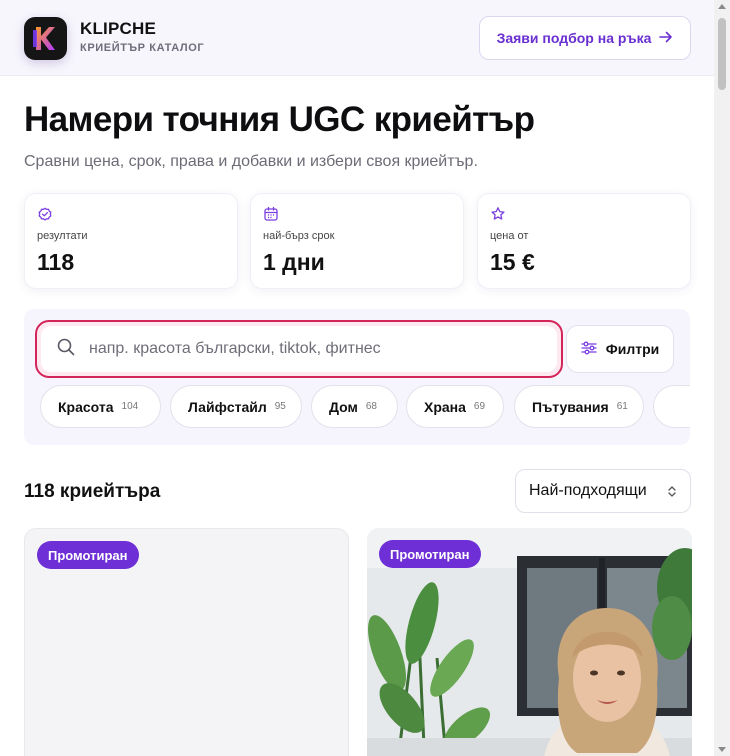 This screenshot has width=730, height=756. I want to click on category-chip-travel: Пътувания 61, so click(579, 406).